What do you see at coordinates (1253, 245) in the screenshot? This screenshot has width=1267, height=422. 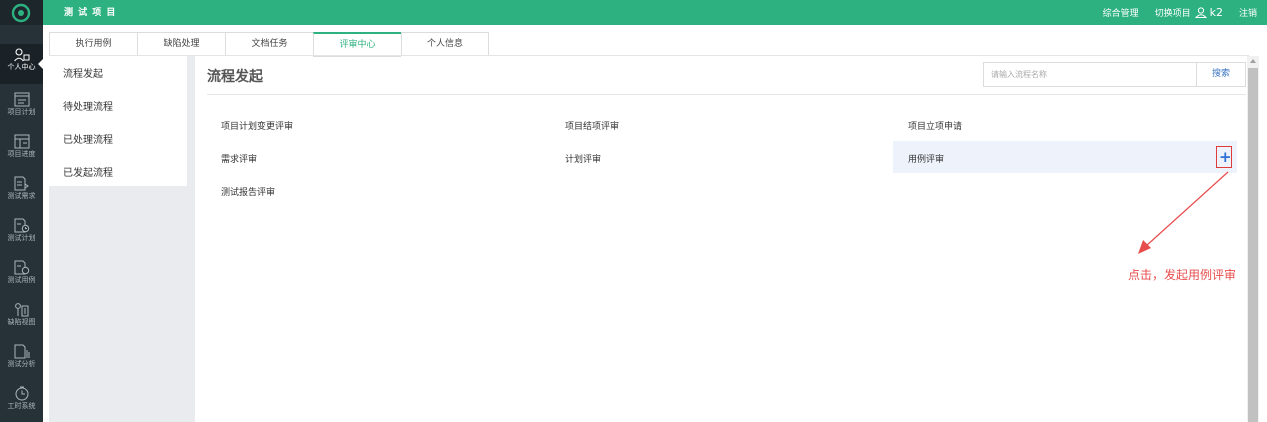 I see `scrollbar-thumb` at bounding box center [1253, 245].